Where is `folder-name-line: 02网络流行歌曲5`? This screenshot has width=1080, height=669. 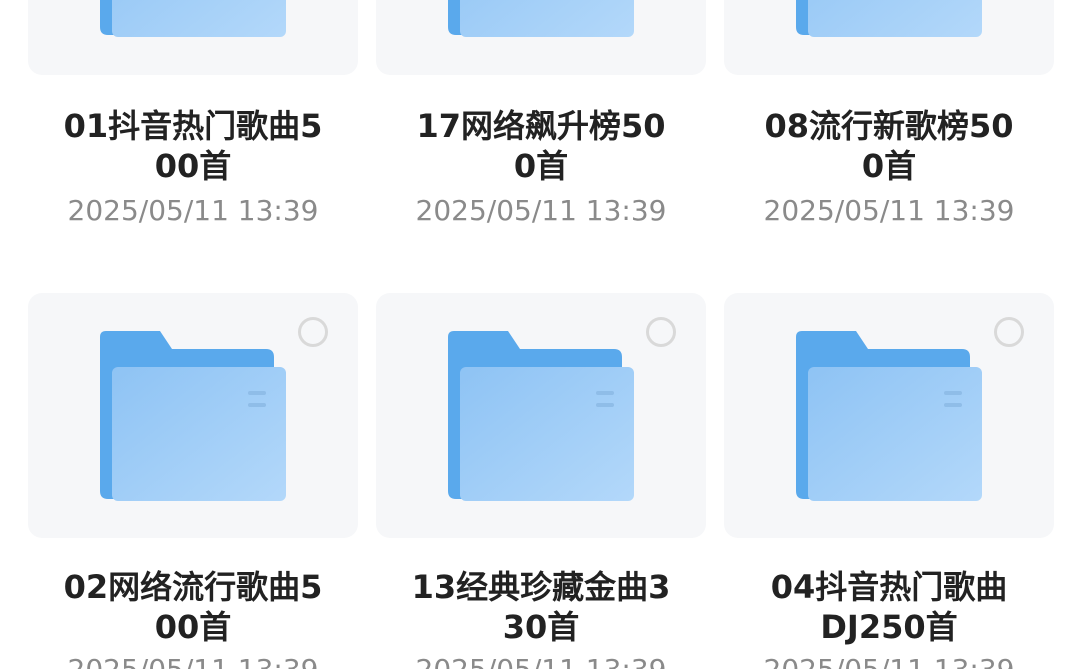 folder-name-line: 02网络流行歌曲5 is located at coordinates (193, 587).